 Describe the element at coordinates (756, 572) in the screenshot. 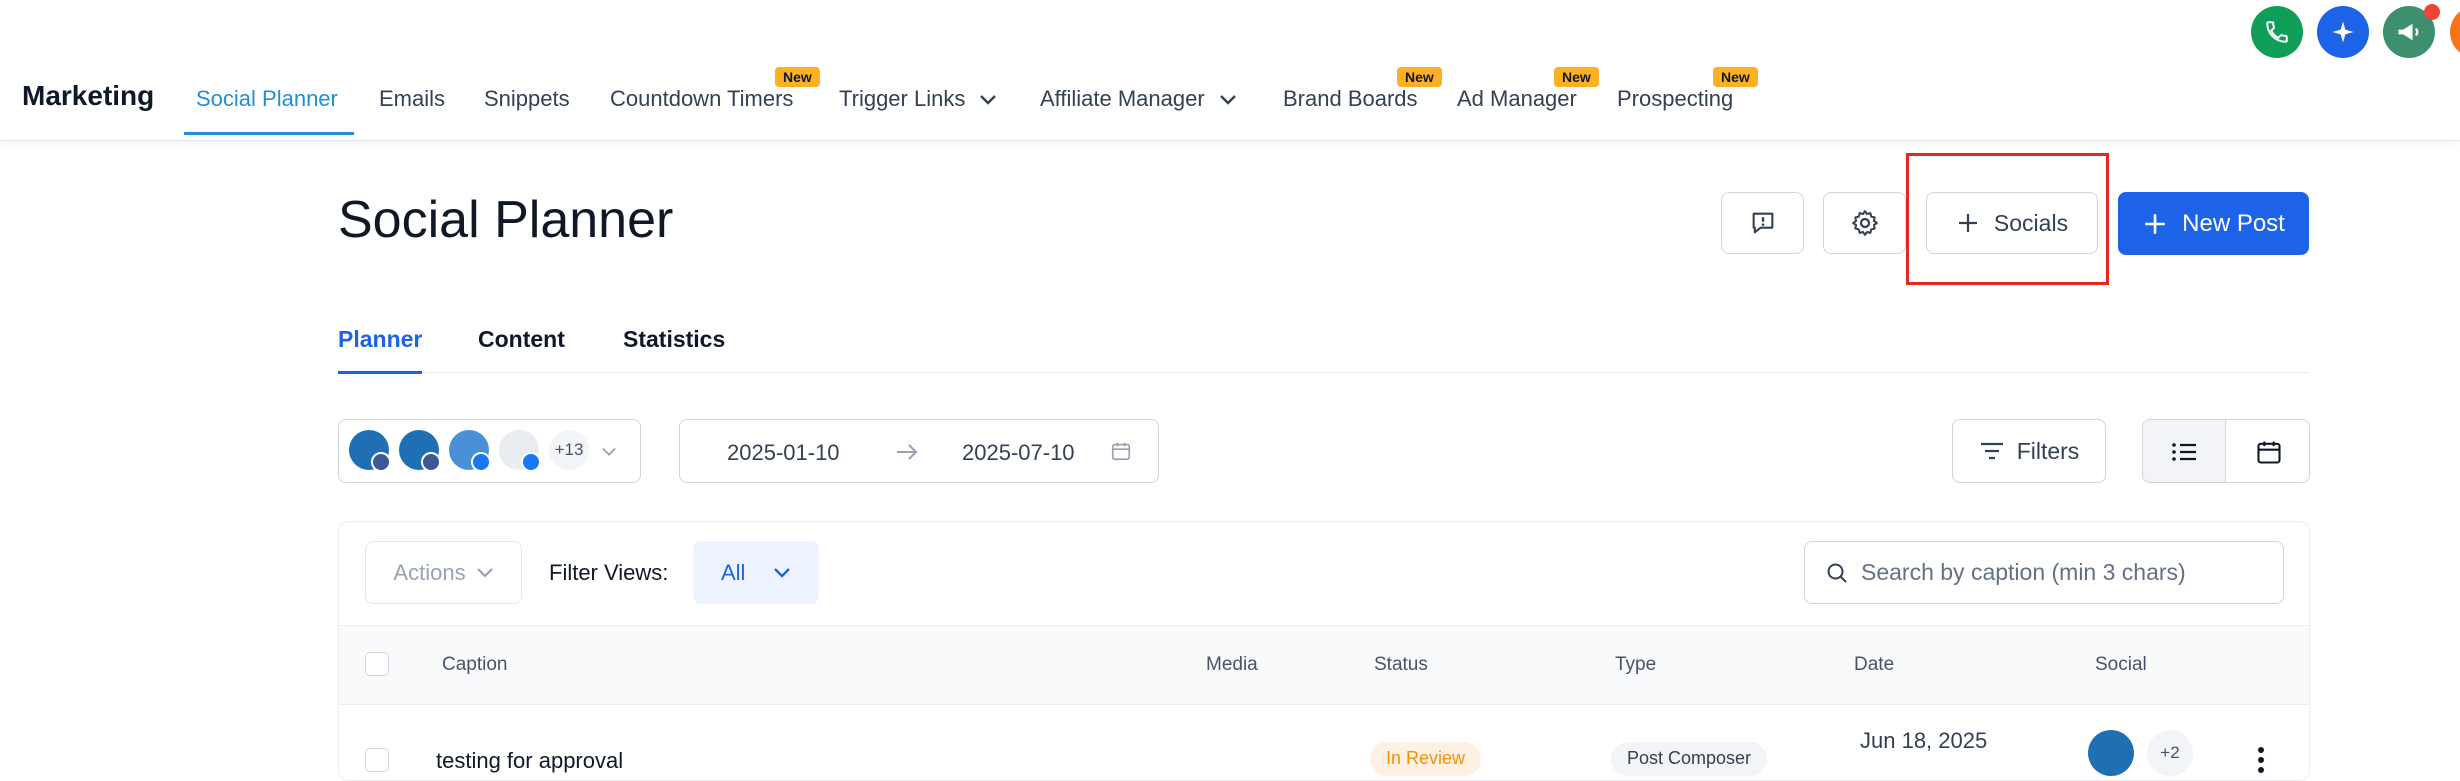

I see `filter-views-select: All` at that location.